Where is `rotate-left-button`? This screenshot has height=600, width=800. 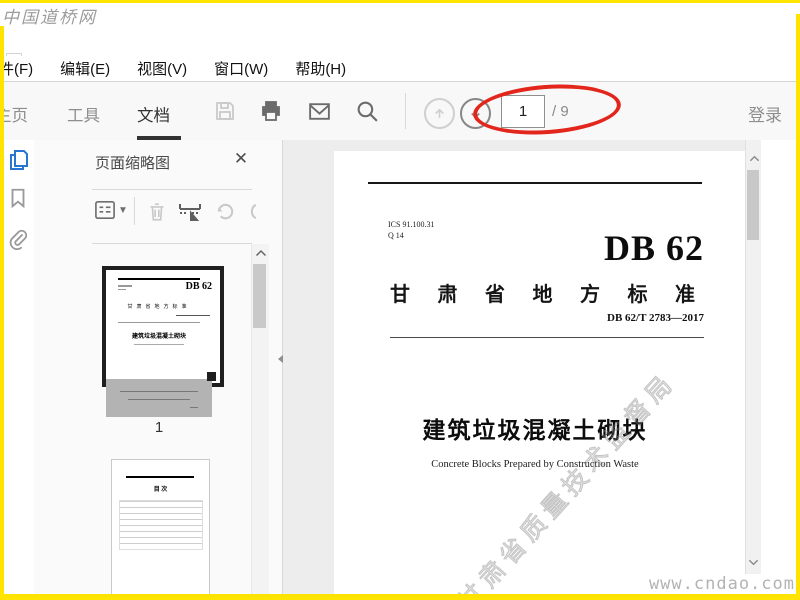
rotate-left-button is located at coordinates (225, 211).